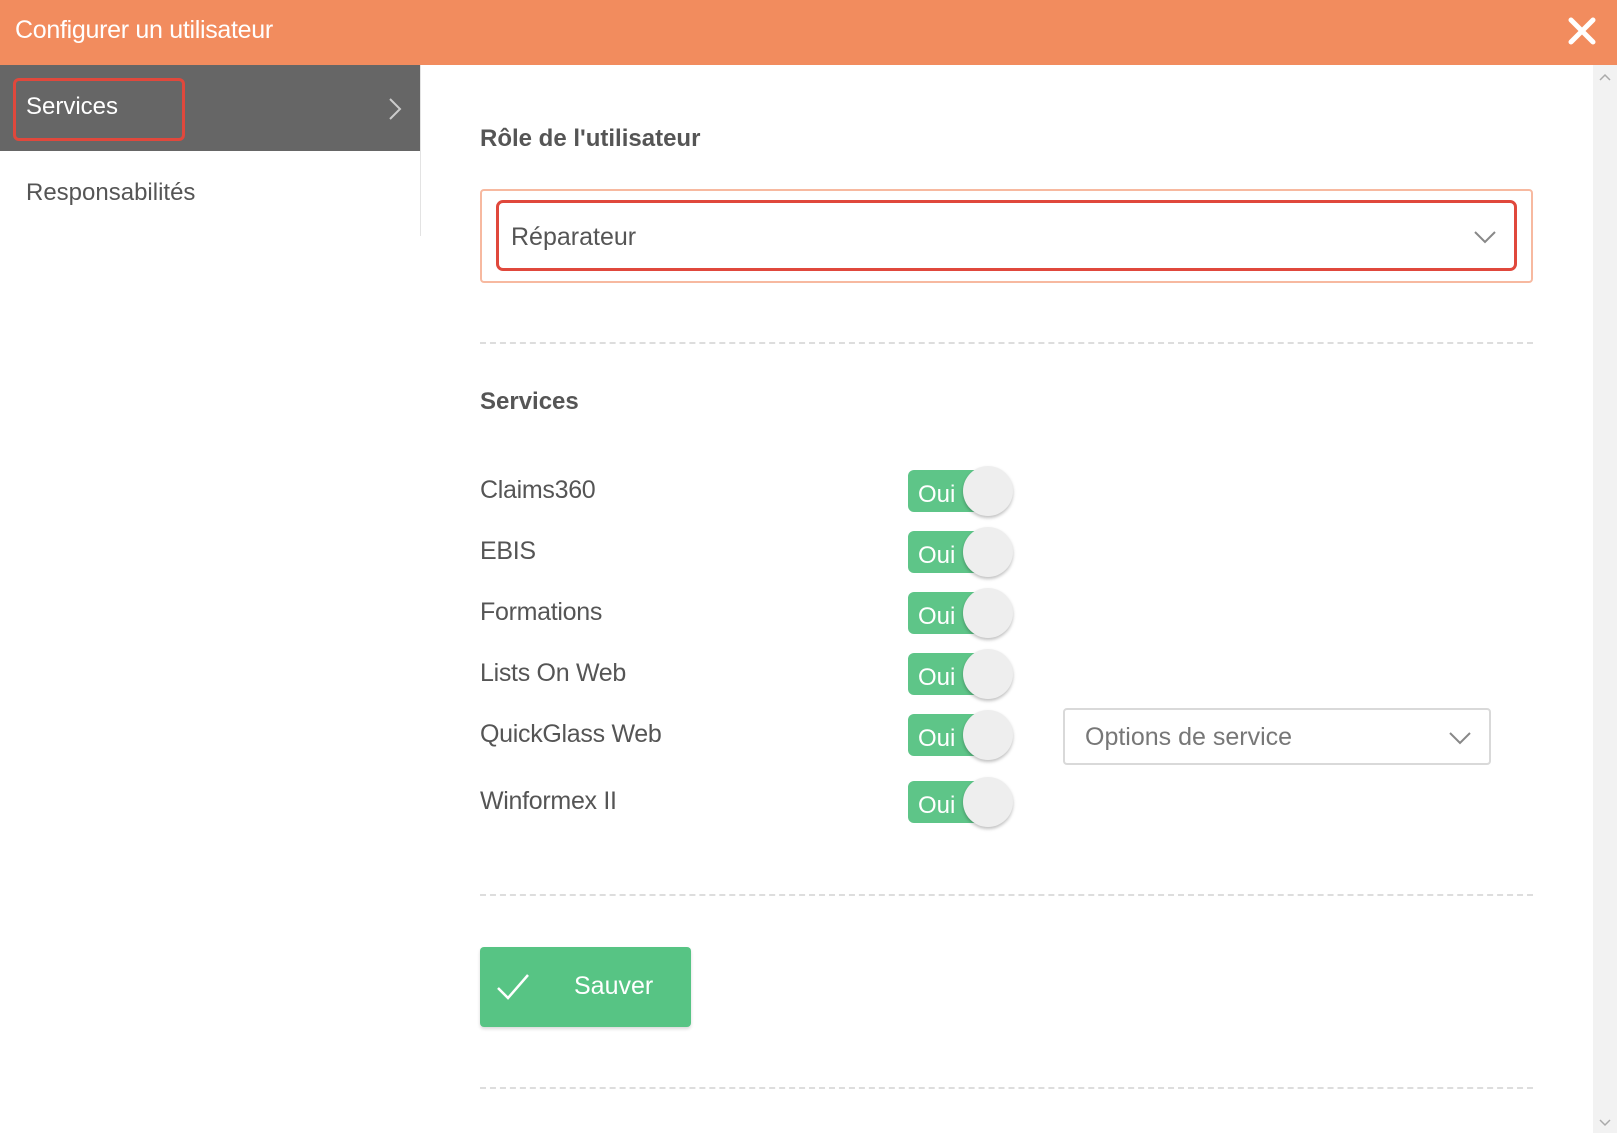 The width and height of the screenshot is (1617, 1133). Describe the element at coordinates (1605, 77) in the screenshot. I see `scroll-up-icon` at that location.